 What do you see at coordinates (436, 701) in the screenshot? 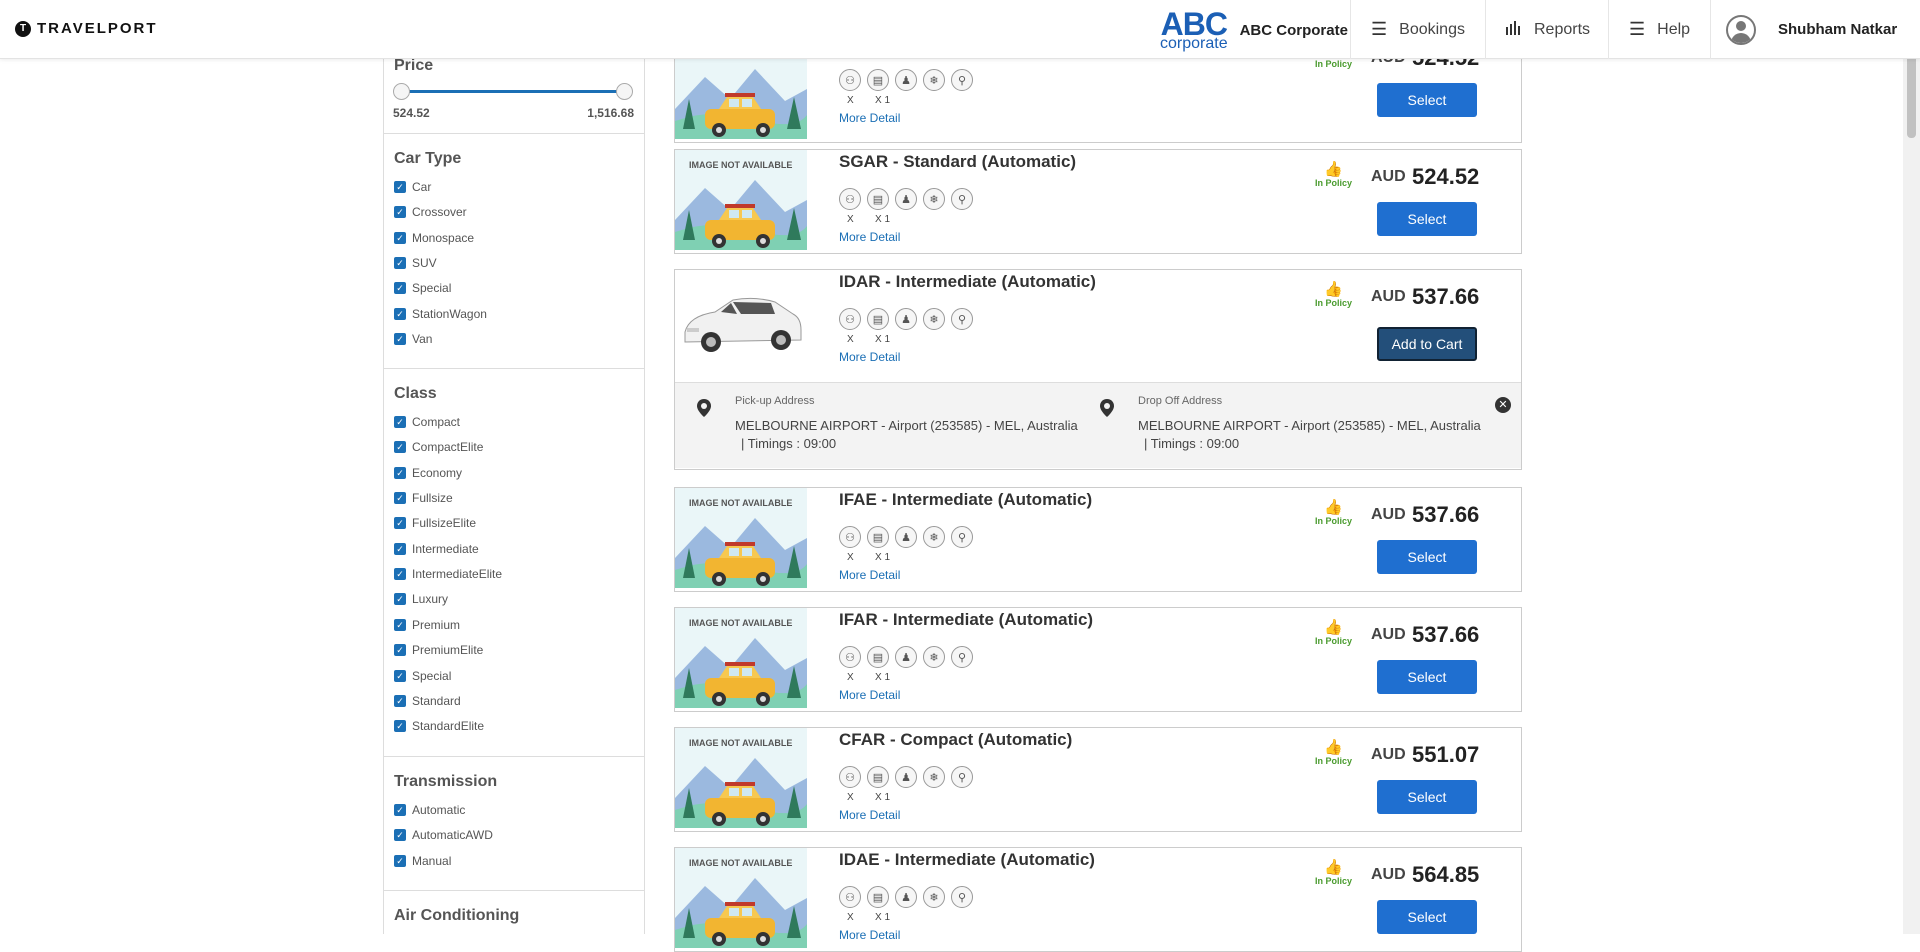
I see `checkbox-label: Standard` at bounding box center [436, 701].